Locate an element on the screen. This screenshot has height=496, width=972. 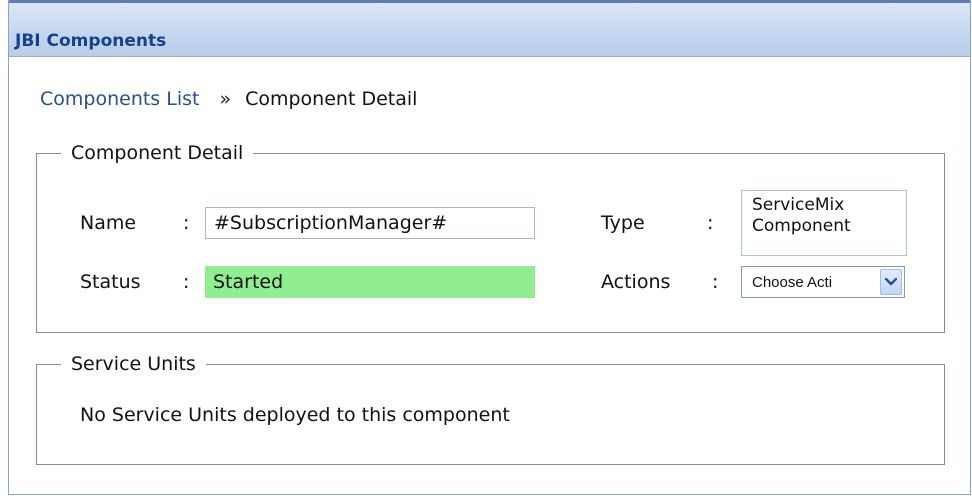
type-value-line1: ServiceMix is located at coordinates (798, 205).